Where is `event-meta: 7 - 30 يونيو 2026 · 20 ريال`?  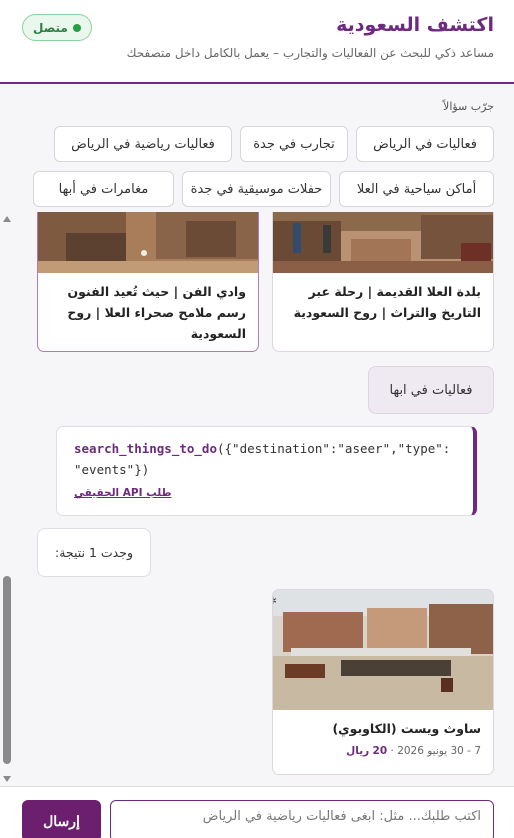 event-meta: 7 - 30 يونيو 2026 · 20 ريال is located at coordinates (383, 751).